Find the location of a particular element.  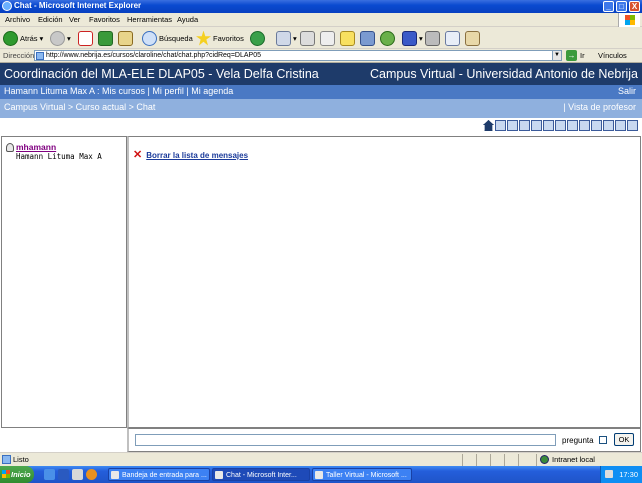

menu-favoritos: Favoritos is located at coordinates (104, 19).